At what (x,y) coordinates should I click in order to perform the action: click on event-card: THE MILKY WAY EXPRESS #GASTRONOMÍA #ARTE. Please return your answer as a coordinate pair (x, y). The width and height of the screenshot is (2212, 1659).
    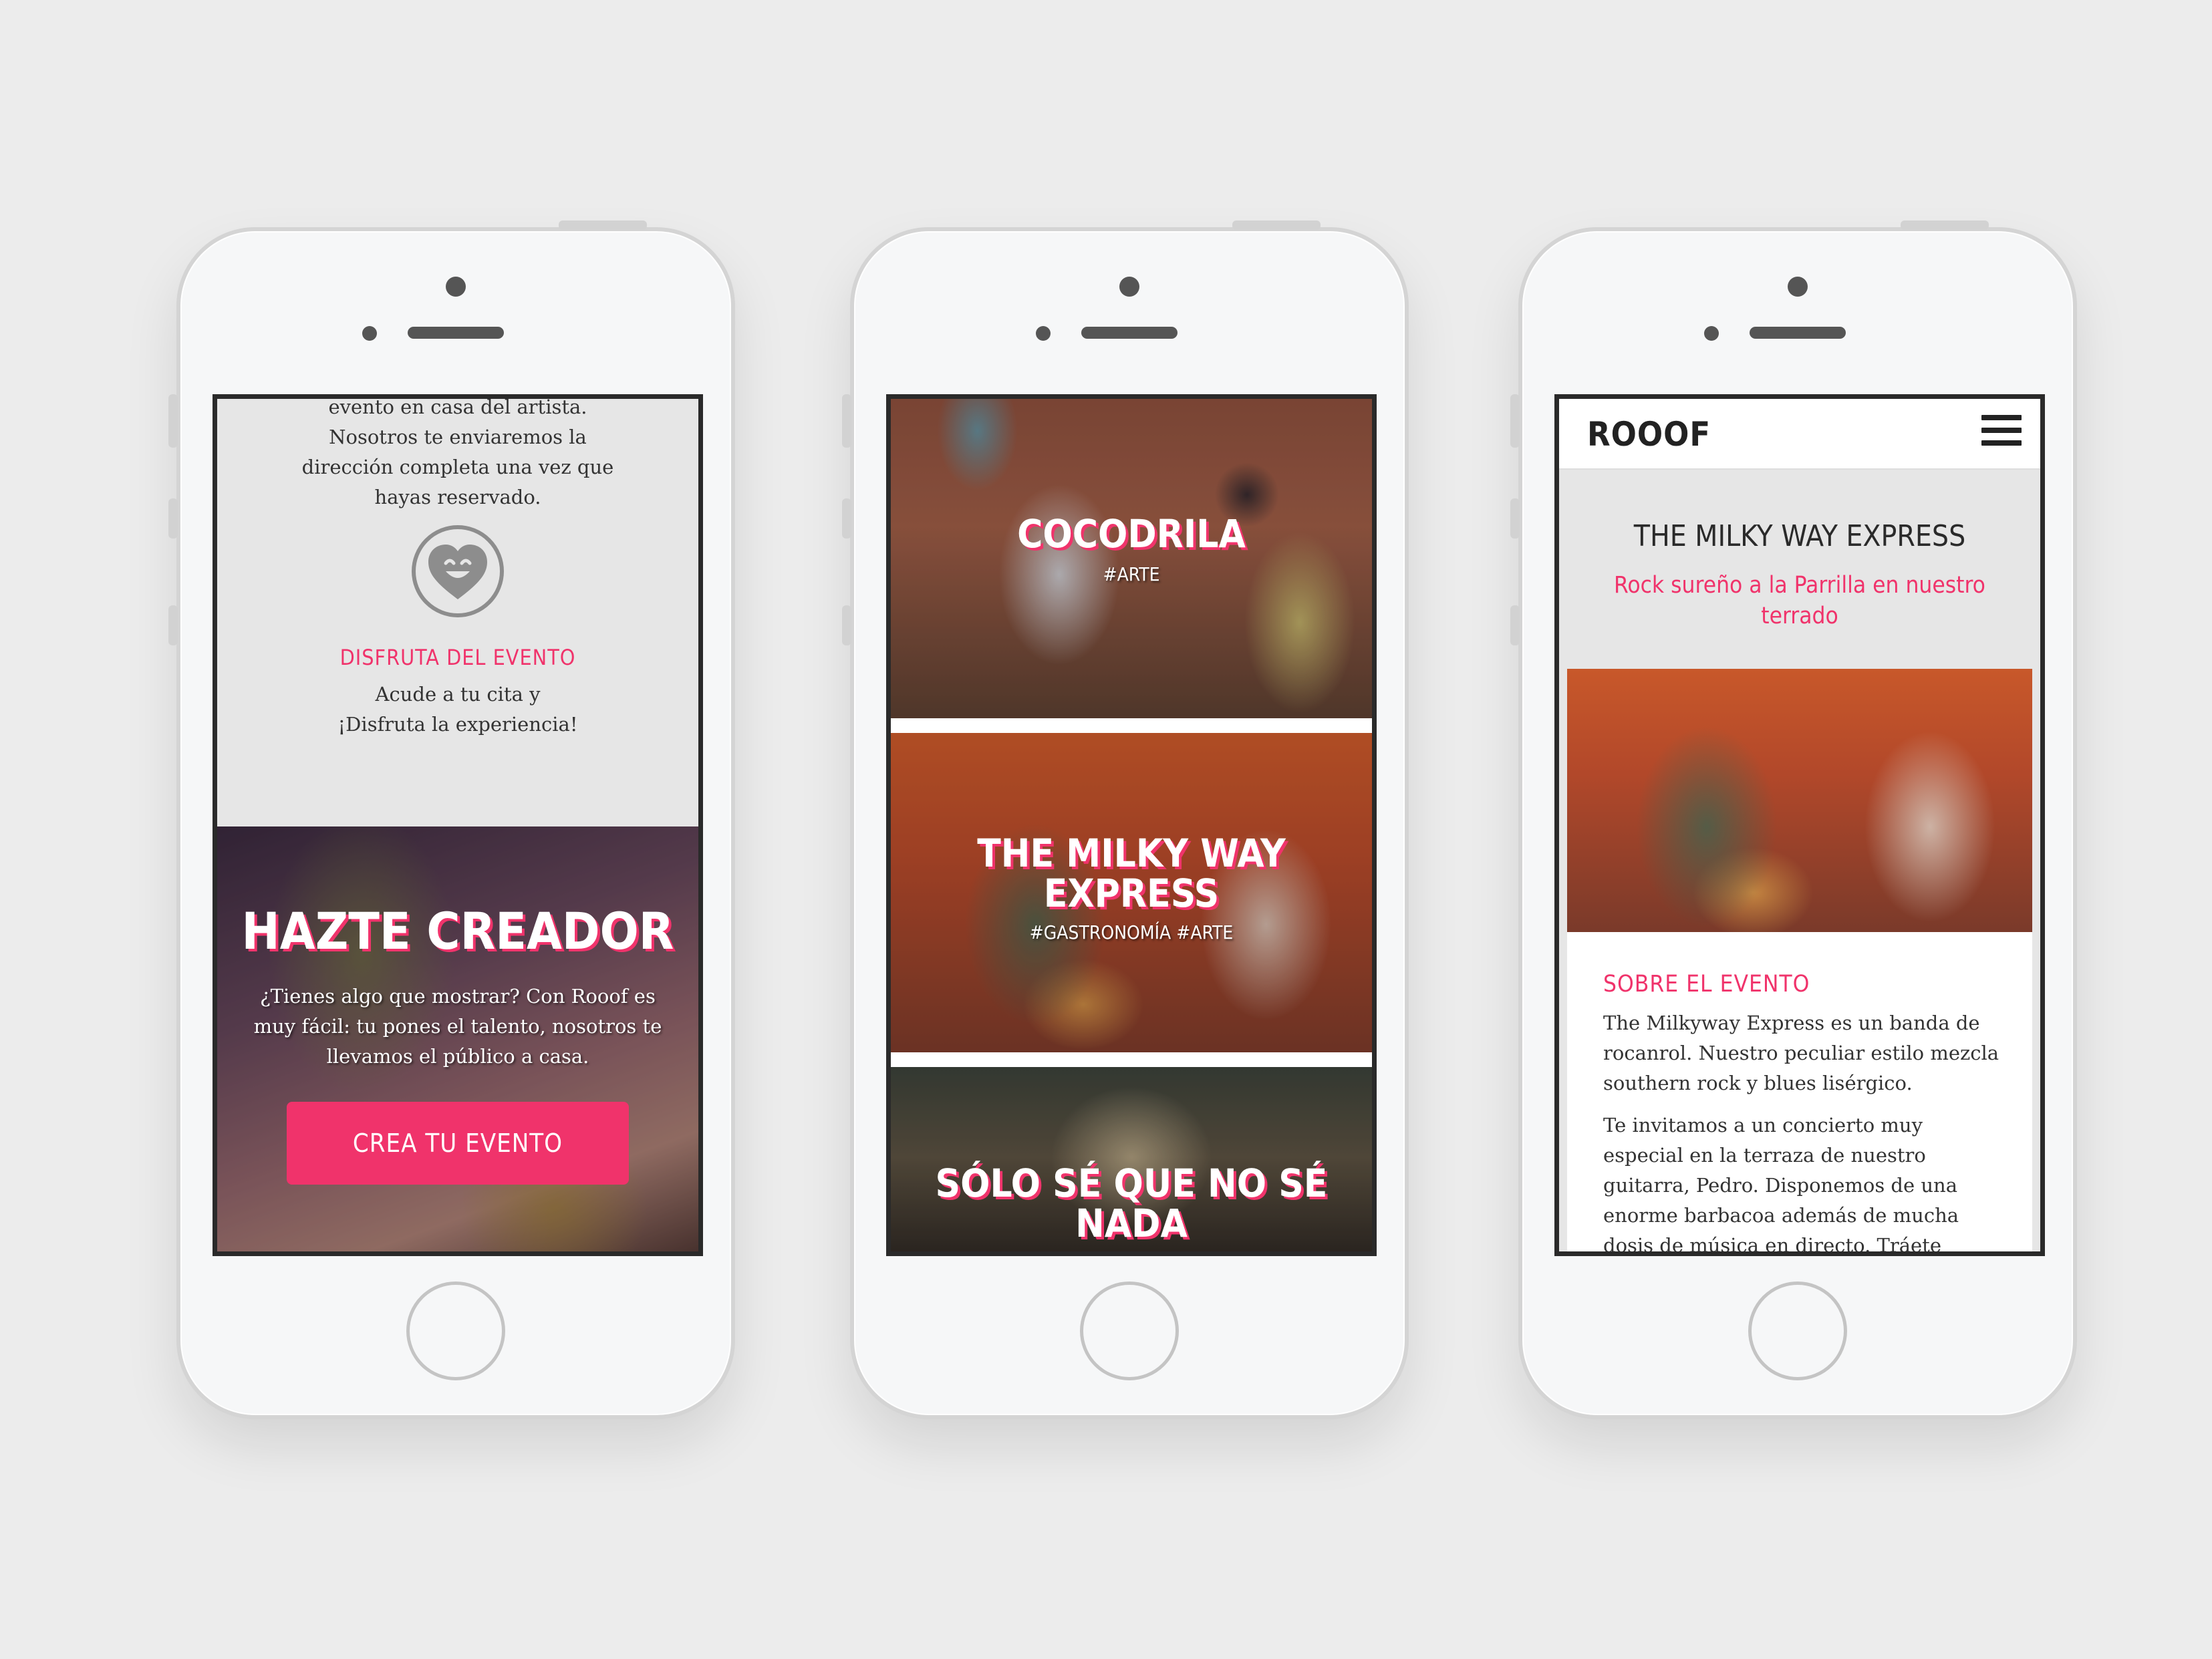
    Looking at the image, I should click on (1131, 892).